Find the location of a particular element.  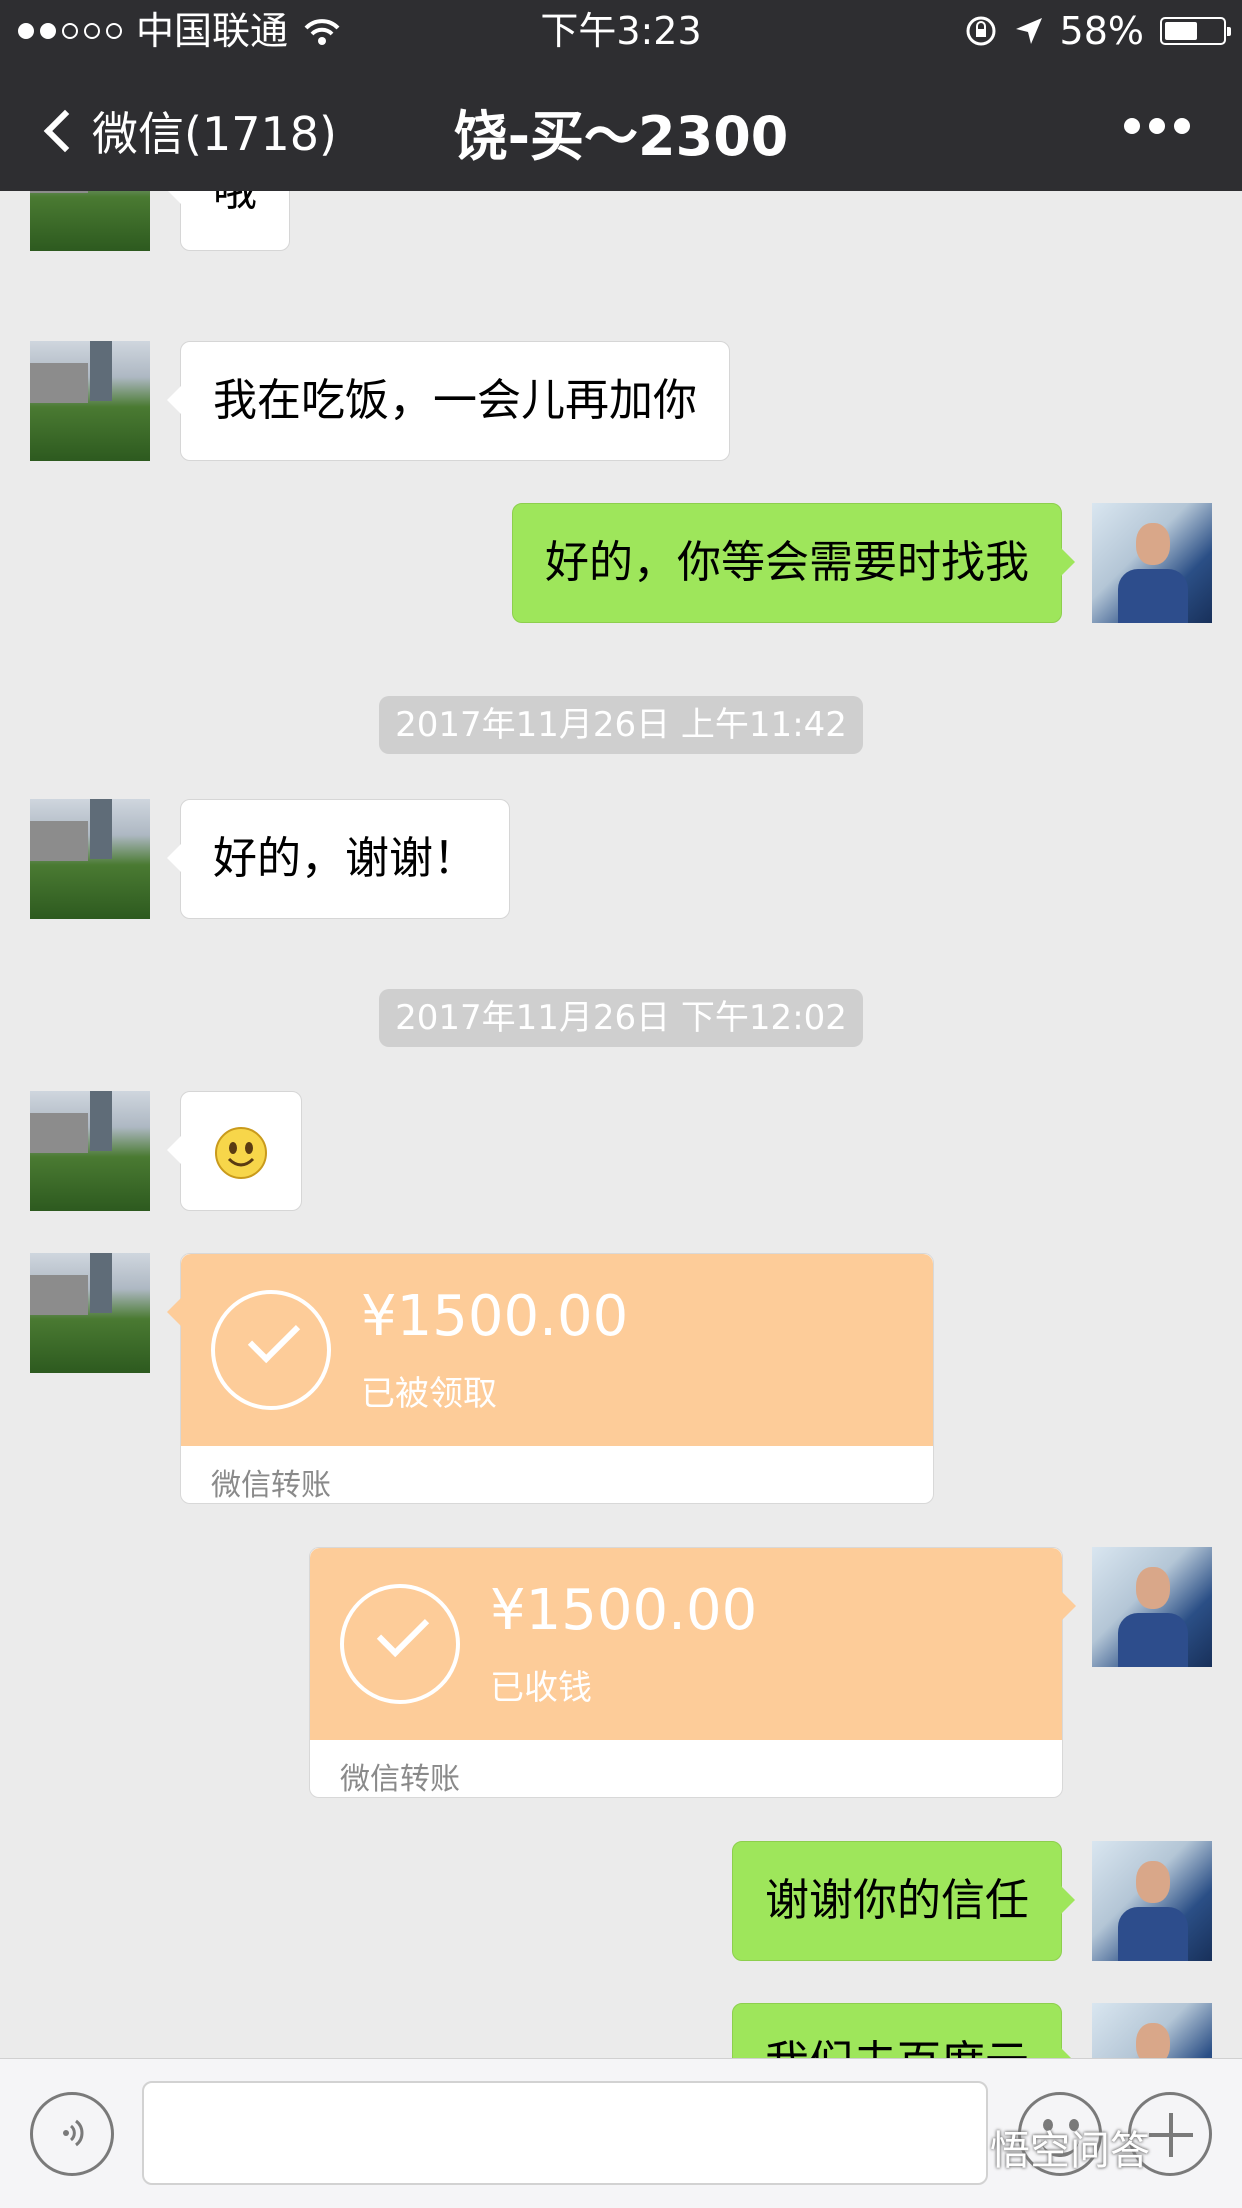

status-bar: 中国联通 下午3:23 58% is located at coordinates (621, 31).